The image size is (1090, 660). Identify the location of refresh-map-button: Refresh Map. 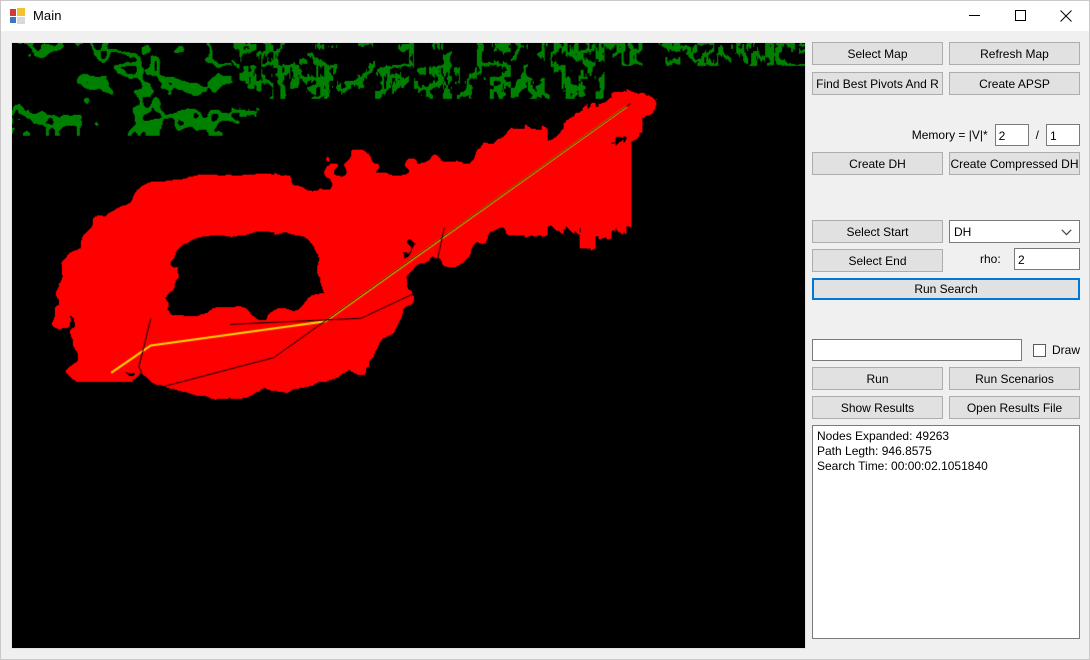
(1014, 53).